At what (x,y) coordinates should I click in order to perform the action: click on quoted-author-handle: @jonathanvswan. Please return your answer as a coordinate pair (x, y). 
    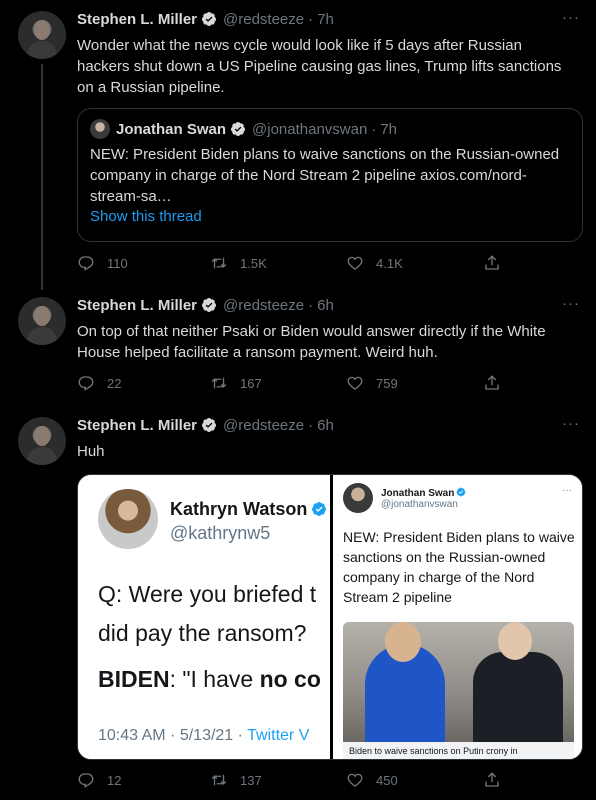
    Looking at the image, I should click on (310, 129).